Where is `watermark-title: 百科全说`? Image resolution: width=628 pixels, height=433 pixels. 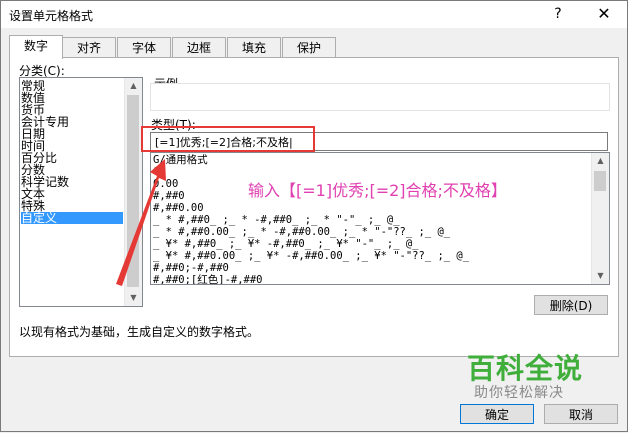 watermark-title: 百科全说 is located at coordinates (525, 368).